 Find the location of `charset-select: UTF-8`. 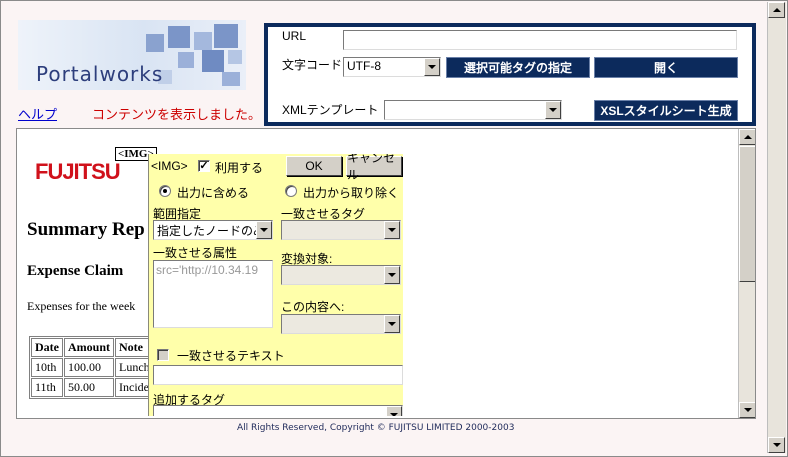

charset-select: UTF-8 is located at coordinates (392, 67).